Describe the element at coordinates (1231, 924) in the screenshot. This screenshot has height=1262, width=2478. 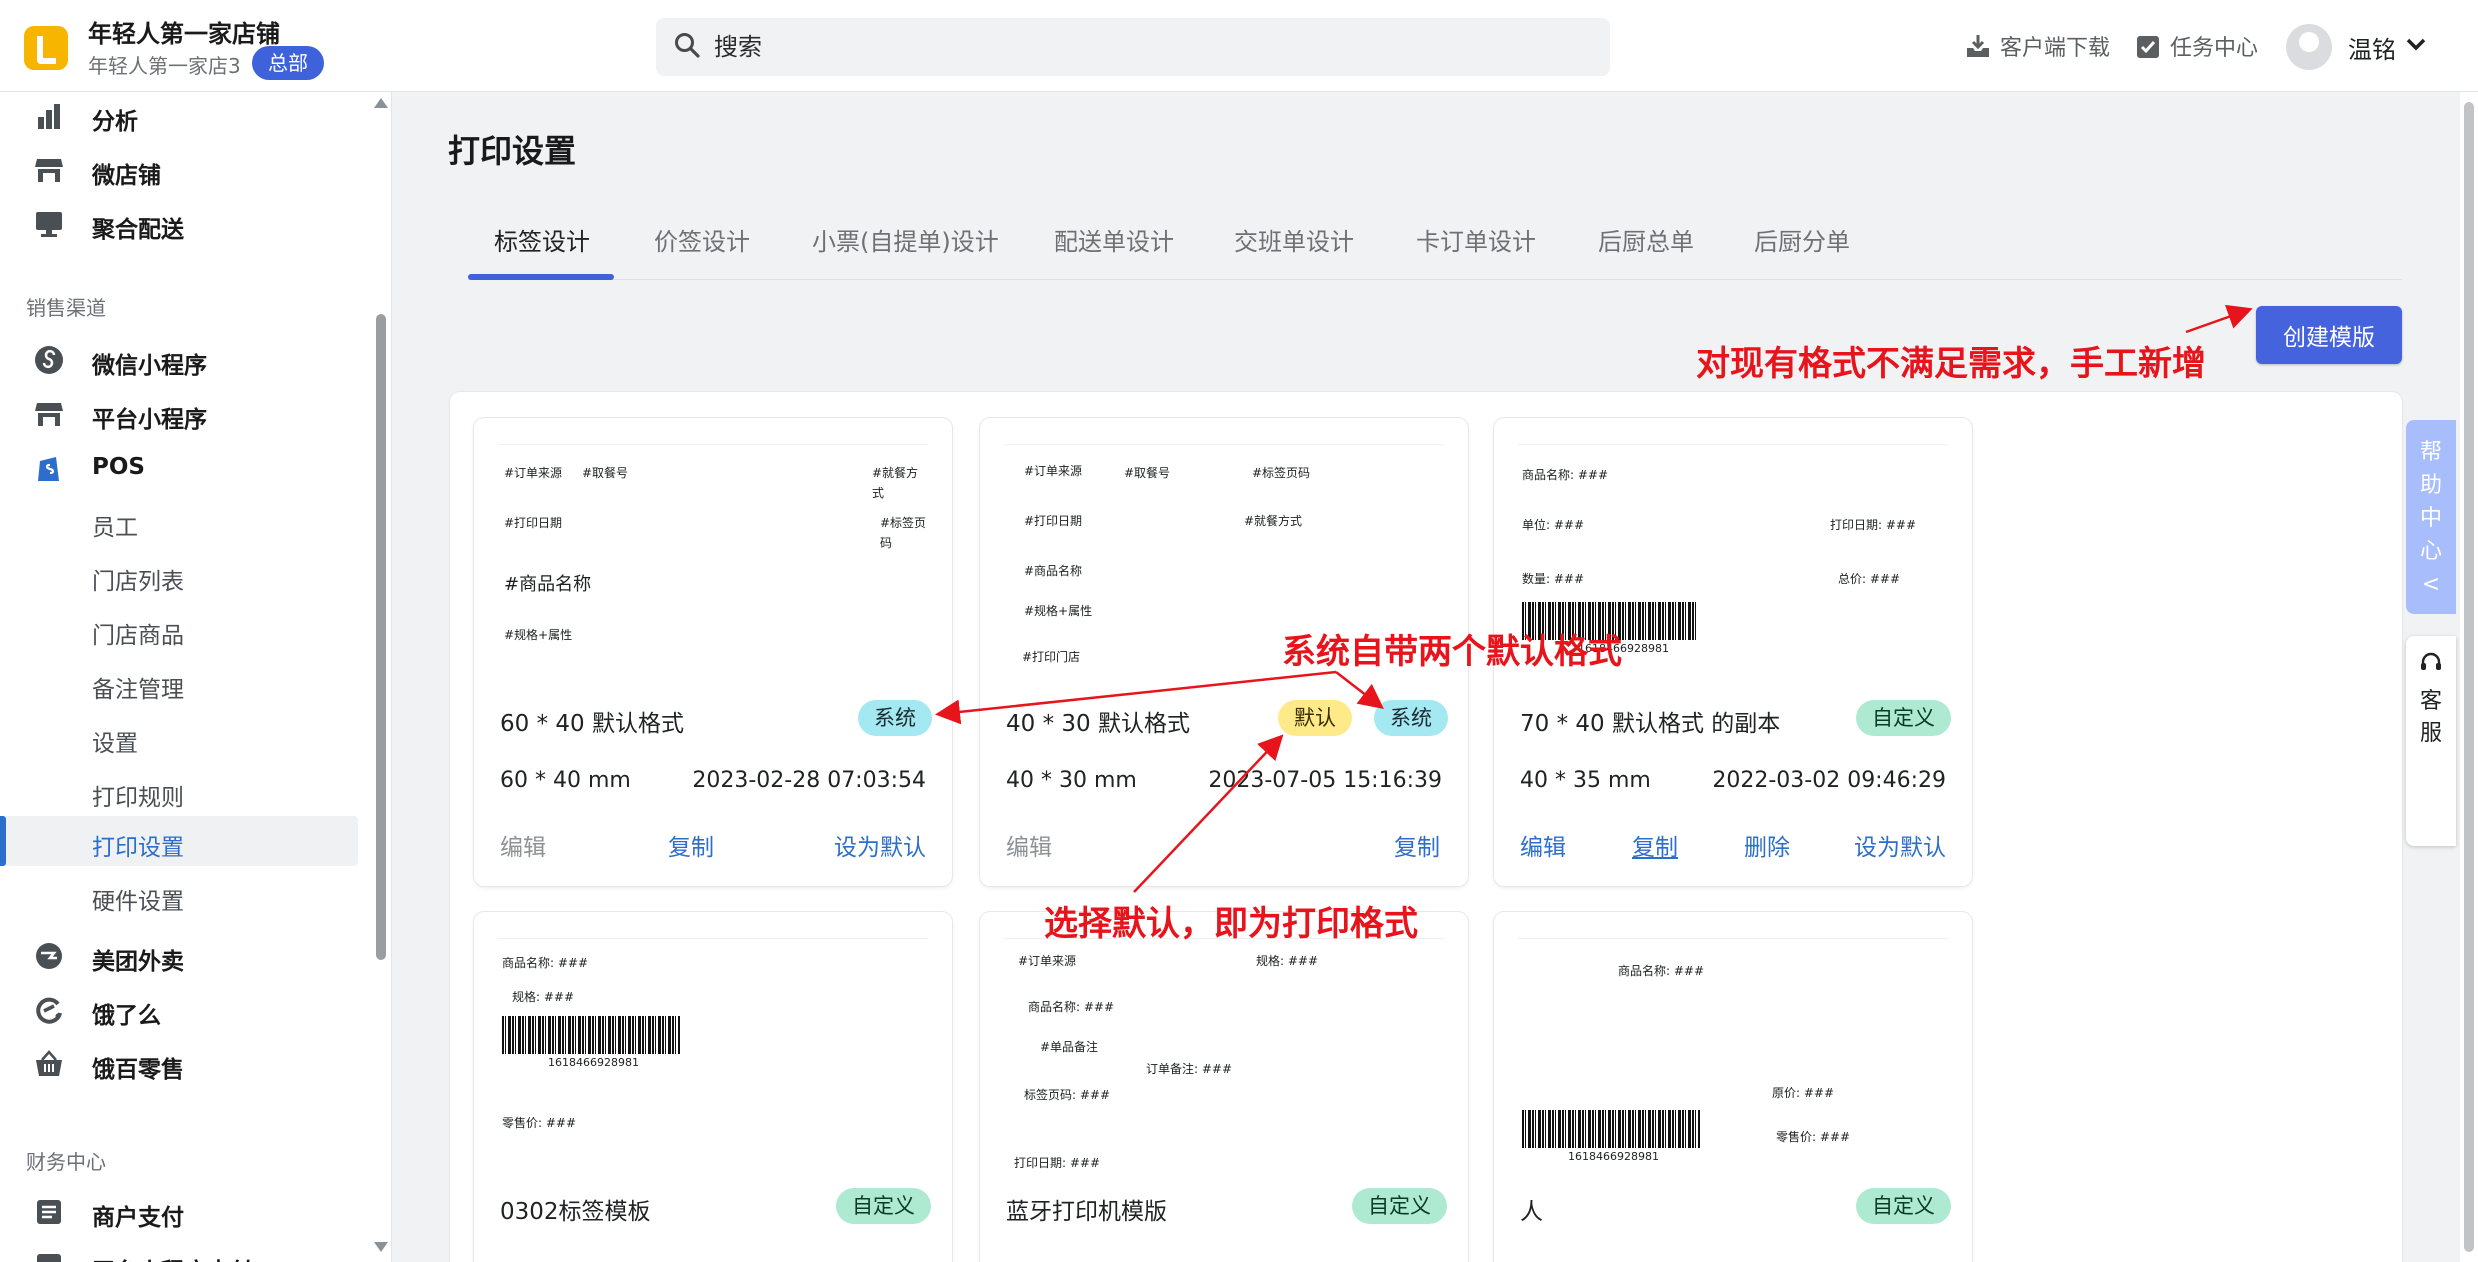
I see `annotation-choose-default: 选择默认，即为打印格式` at that location.